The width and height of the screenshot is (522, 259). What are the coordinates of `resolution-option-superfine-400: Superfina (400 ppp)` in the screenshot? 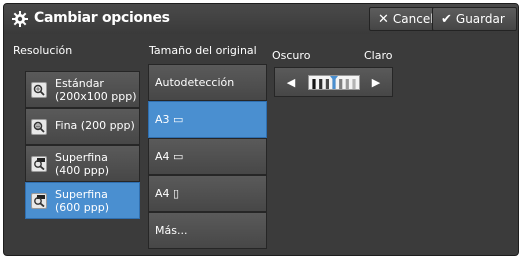 It's located at (82, 163).